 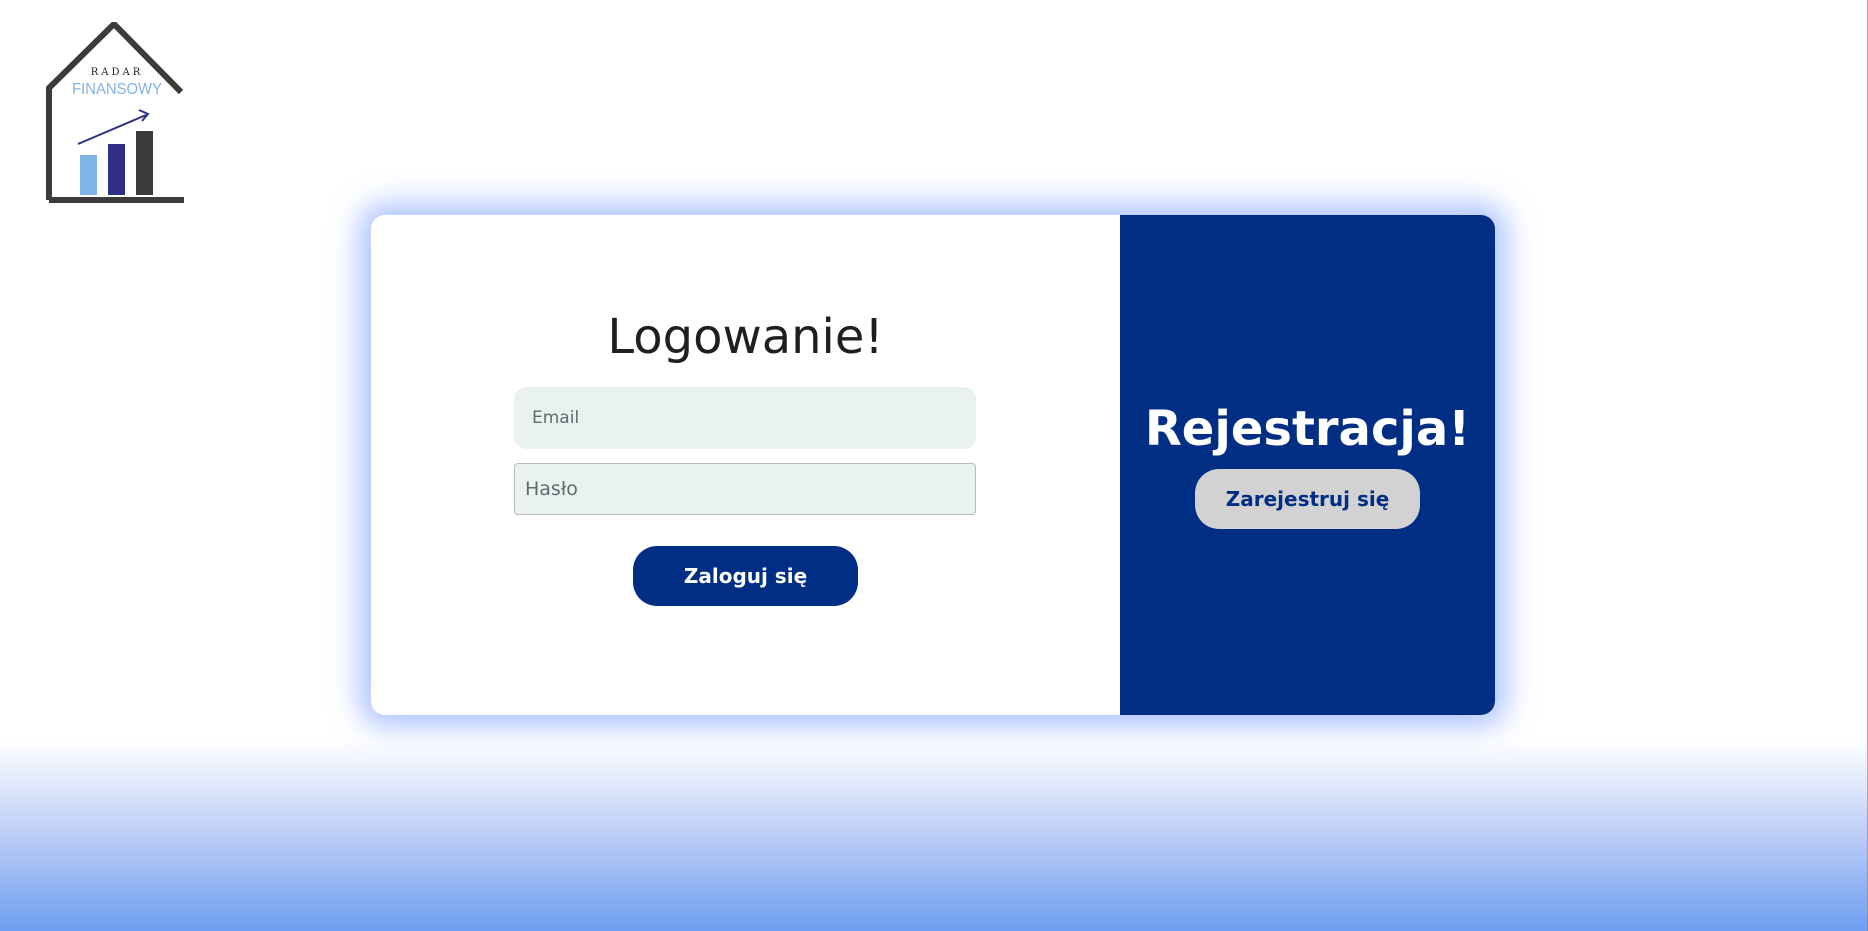 I want to click on radar-finansowy-logo: RADAR FINANSOWY, so click(x=115, y=112).